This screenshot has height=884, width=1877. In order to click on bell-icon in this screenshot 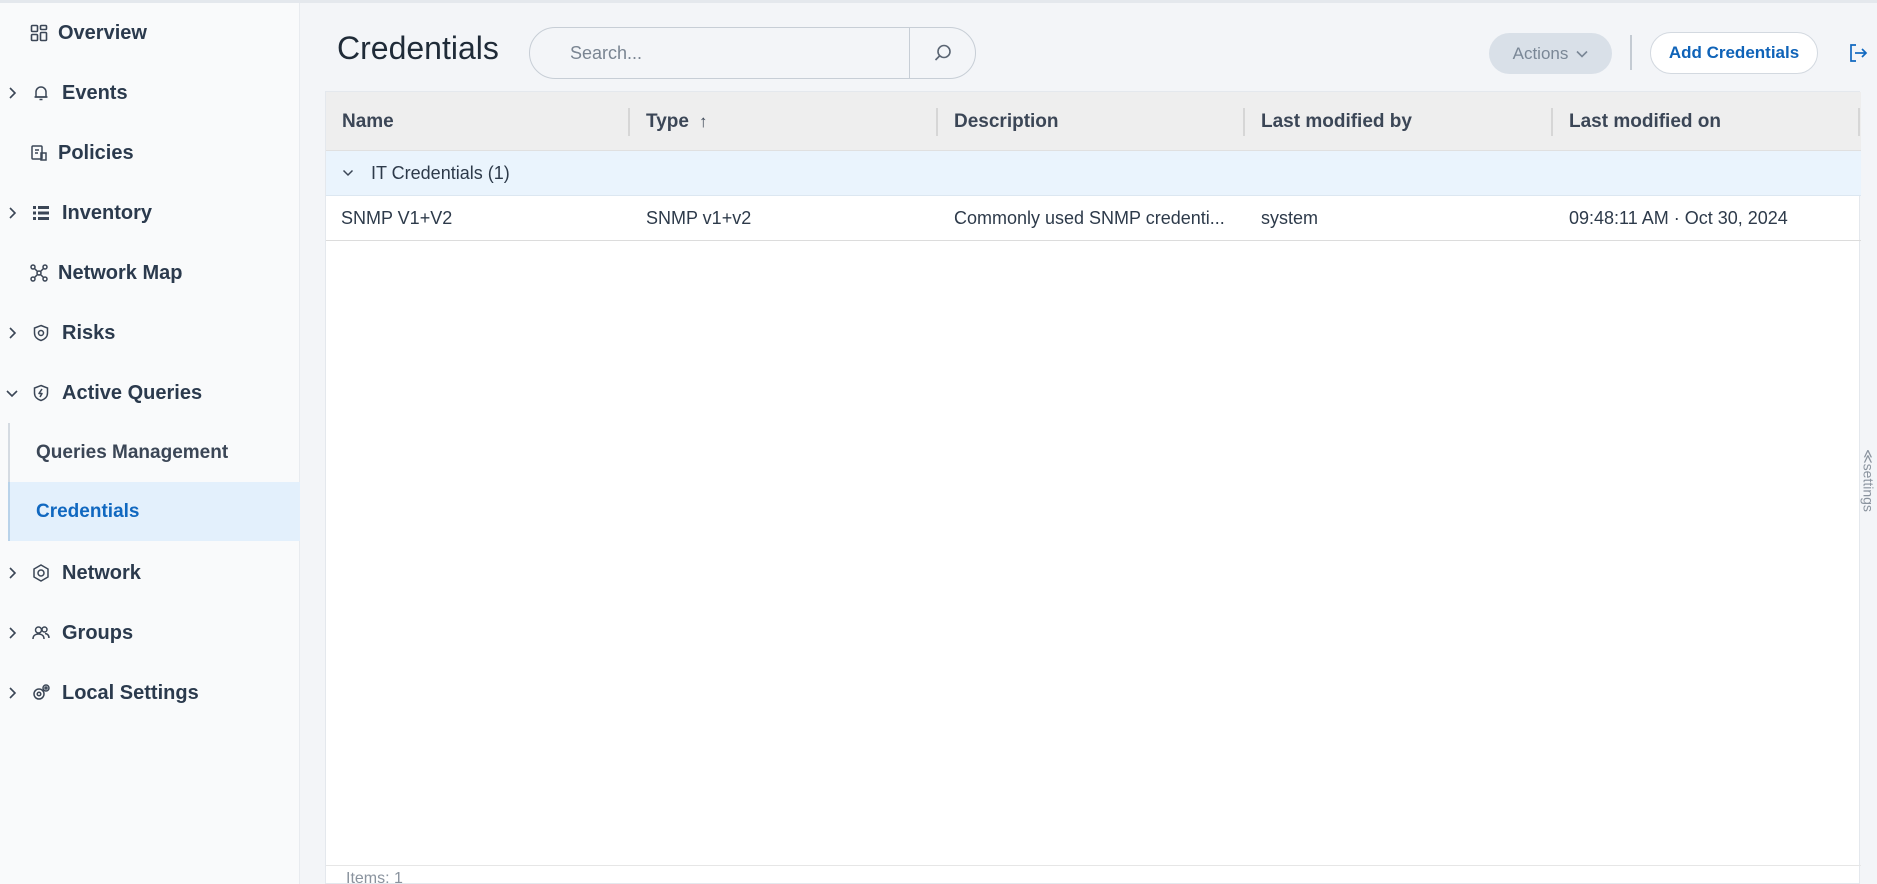, I will do `click(41, 93)`.